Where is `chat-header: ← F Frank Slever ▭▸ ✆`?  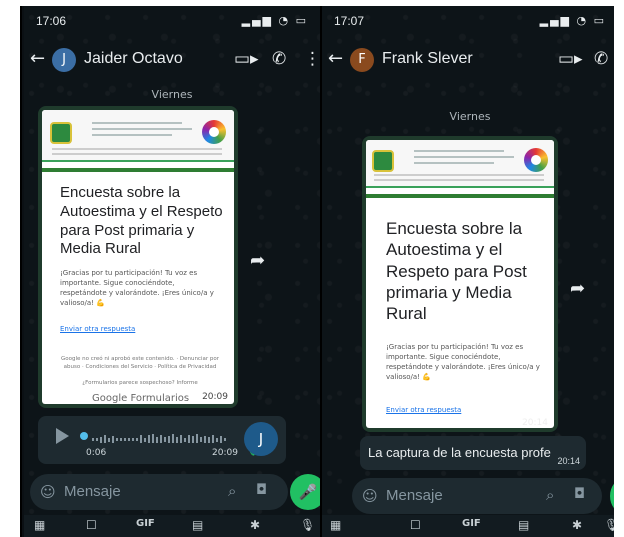 chat-header: ← F Frank Slever ▭▸ ✆ is located at coordinates (468, 60).